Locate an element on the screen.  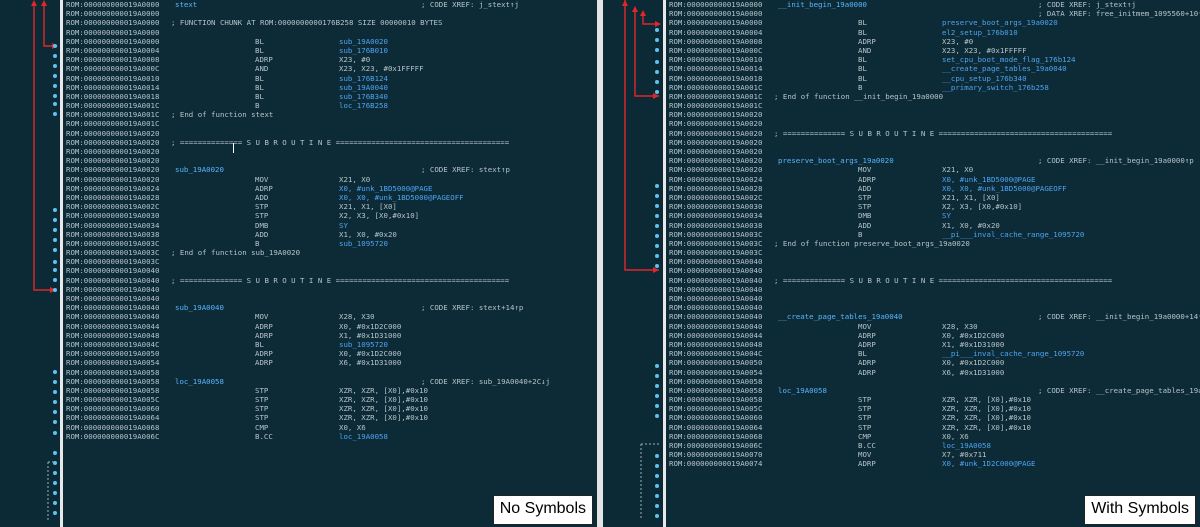
symbol-label: stext is located at coordinates (186, 4).